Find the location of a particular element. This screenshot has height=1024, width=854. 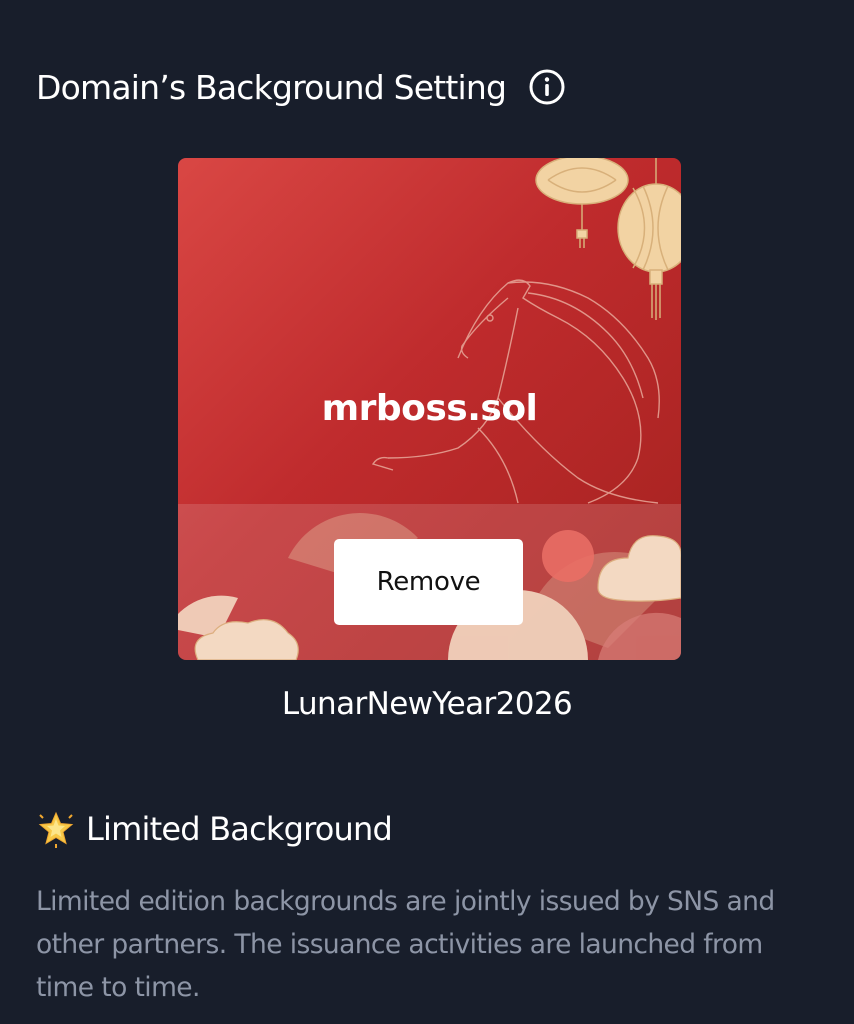

lantern-decoration is located at coordinates (608, 239).